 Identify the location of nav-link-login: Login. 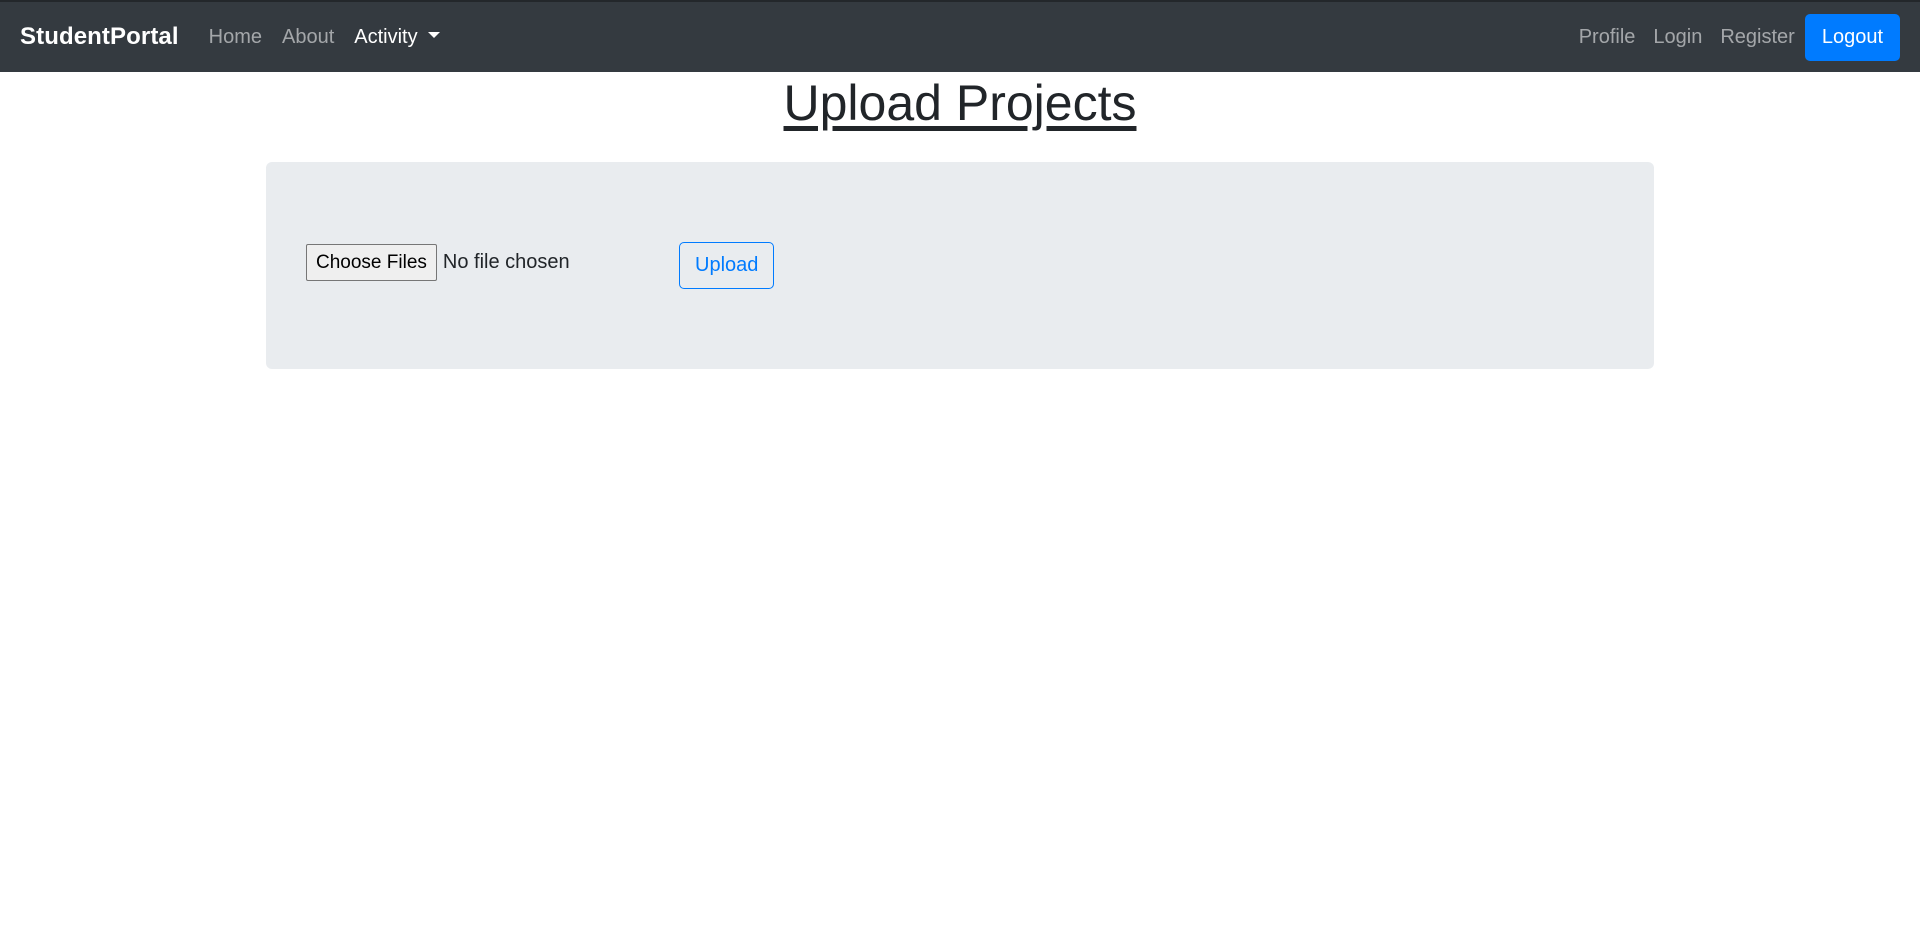
(1677, 37).